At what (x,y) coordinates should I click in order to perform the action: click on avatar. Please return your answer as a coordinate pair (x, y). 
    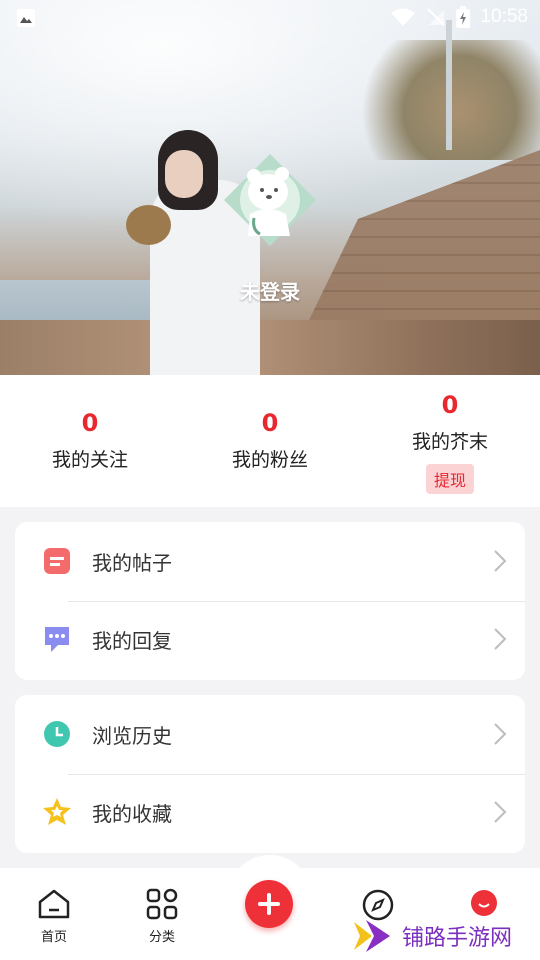
    Looking at the image, I should click on (270, 200).